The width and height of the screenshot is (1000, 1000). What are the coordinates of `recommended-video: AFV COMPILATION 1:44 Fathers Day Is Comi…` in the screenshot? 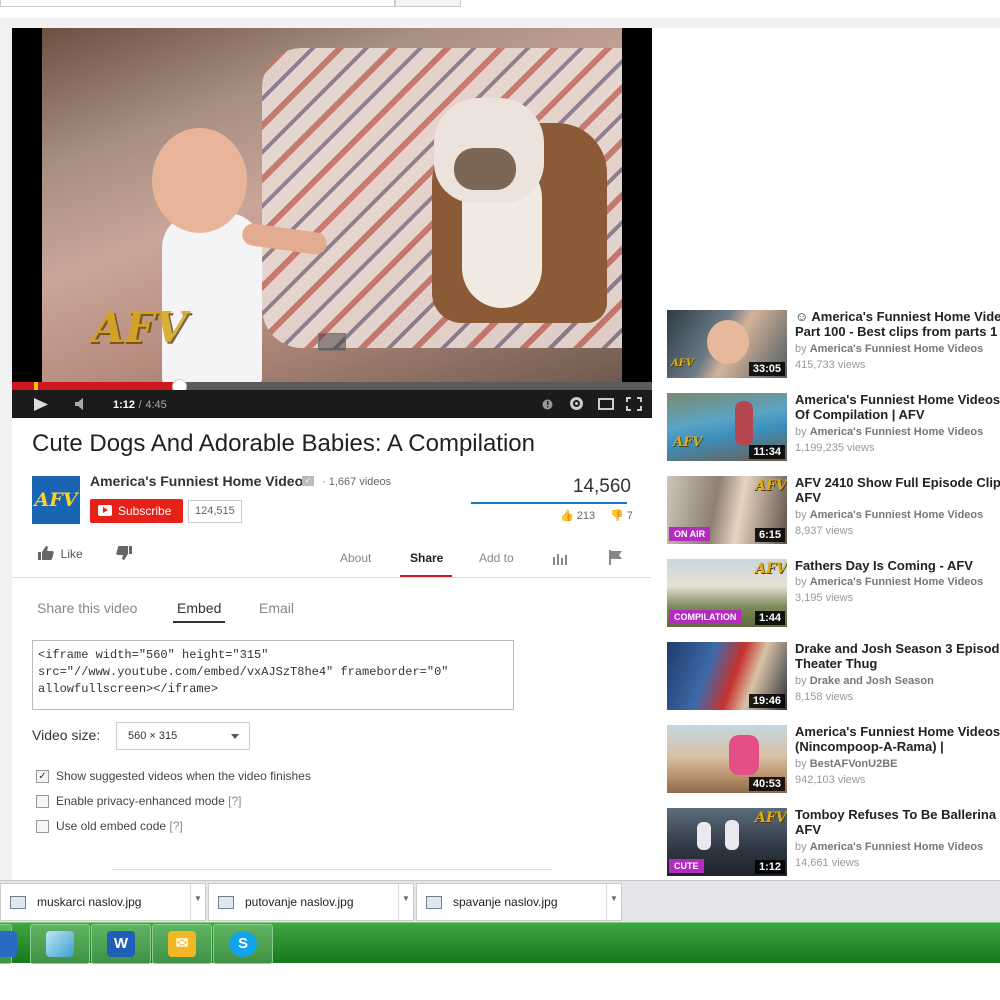 It's located at (833, 593).